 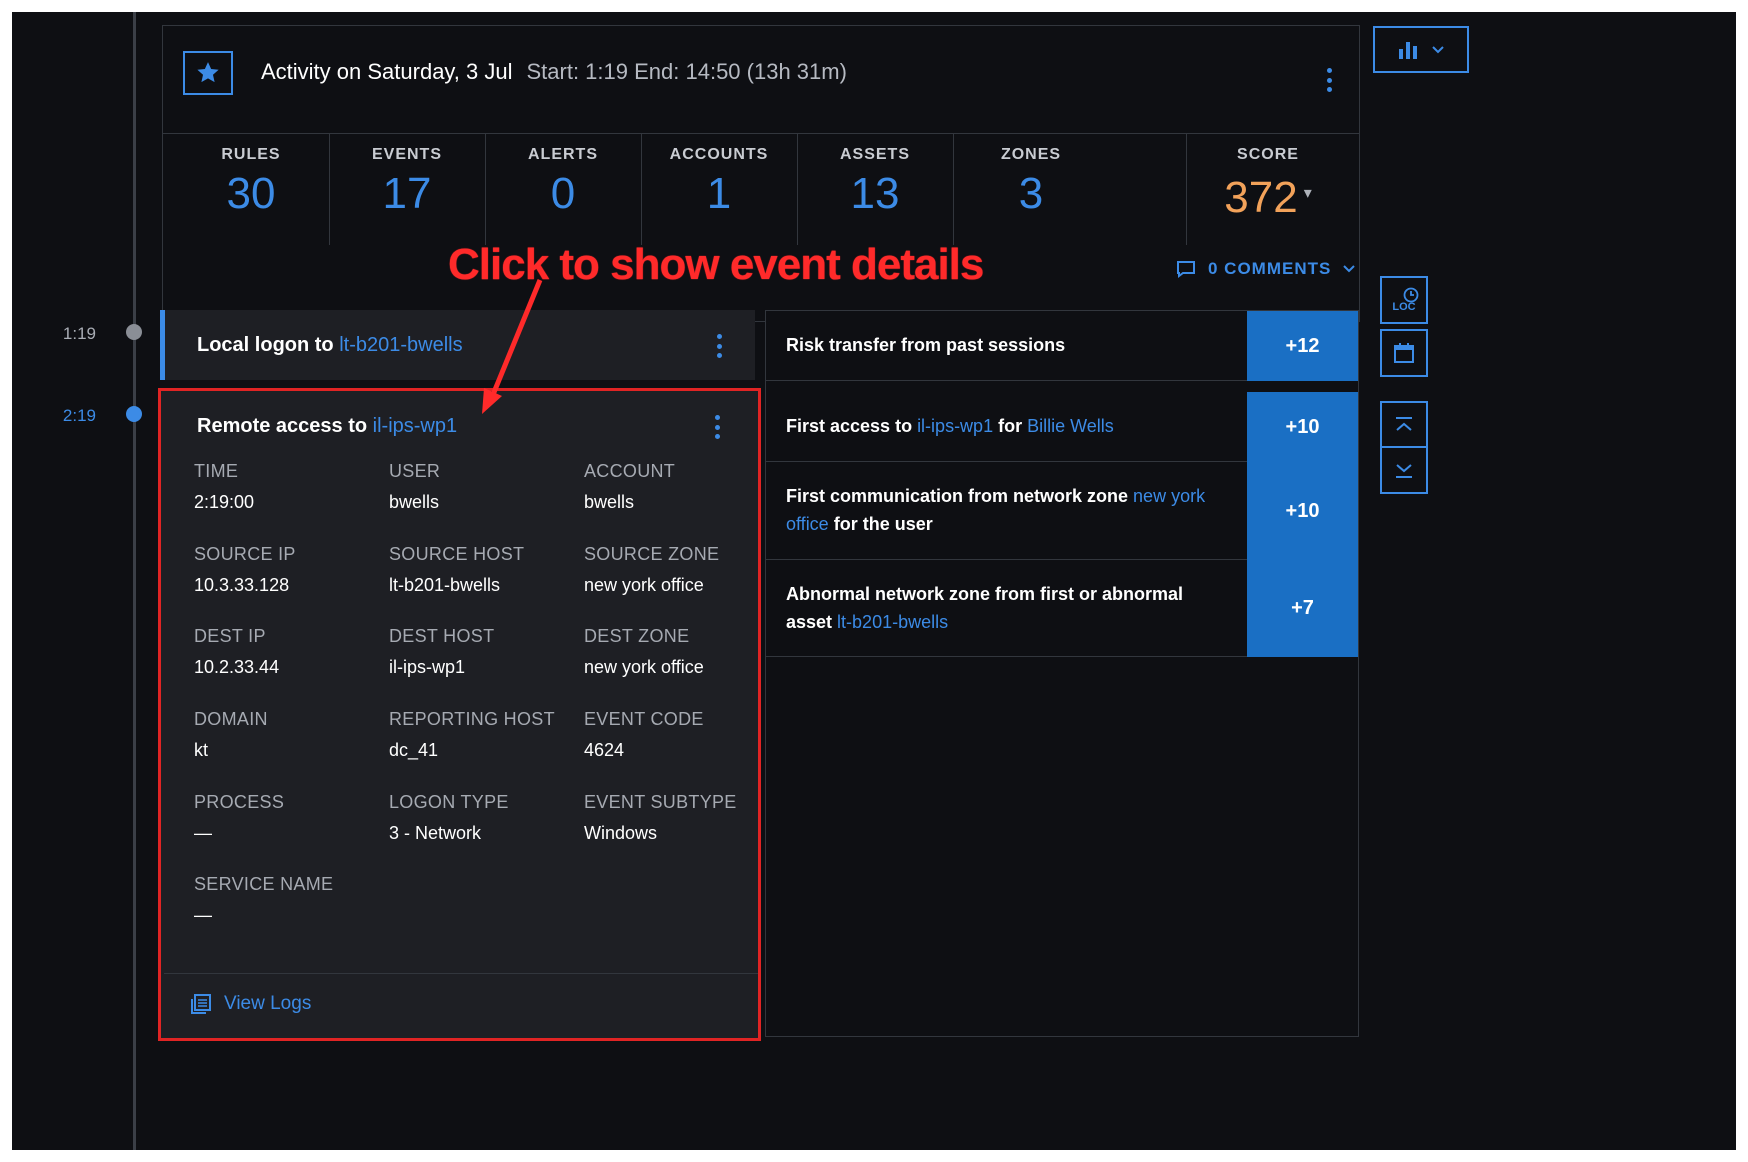 I want to click on star-icon, so click(x=208, y=72).